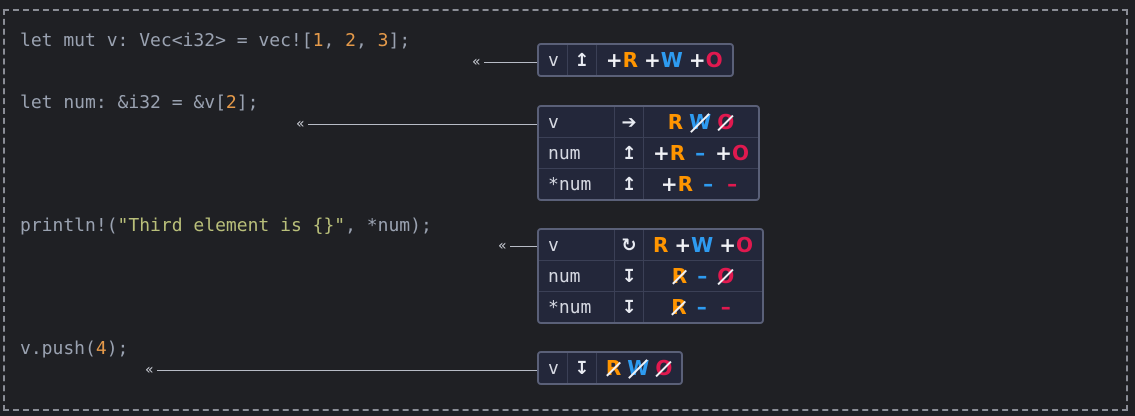 The width and height of the screenshot is (1135, 416). Describe the element at coordinates (101, 348) in the screenshot. I see `code-token: 4` at that location.